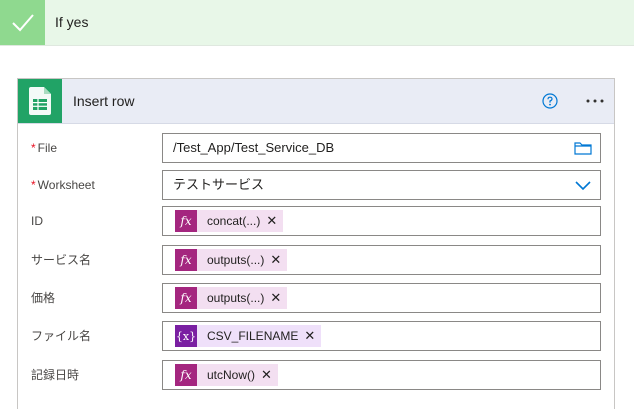 The width and height of the screenshot is (634, 409). I want to click on file-value: /Test_App/Test_Service_DB, so click(254, 147).